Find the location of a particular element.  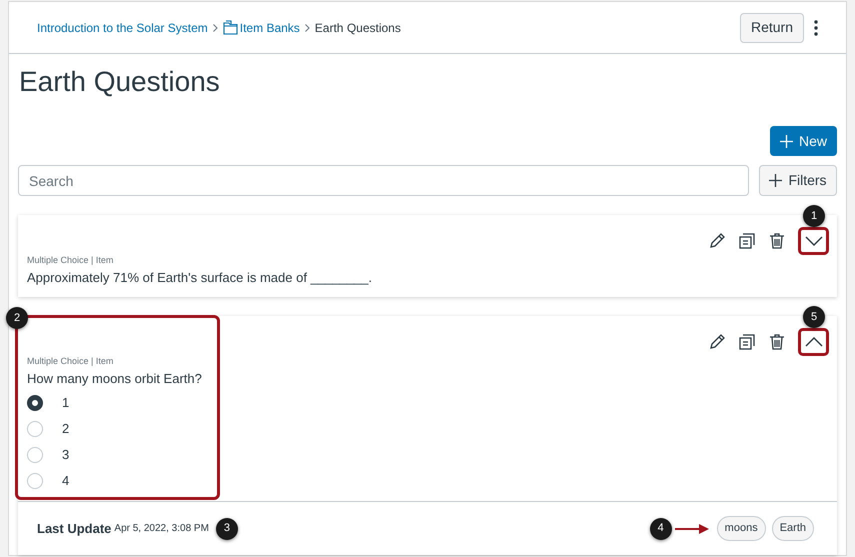

page-title: Earth Questions is located at coordinates (120, 82).